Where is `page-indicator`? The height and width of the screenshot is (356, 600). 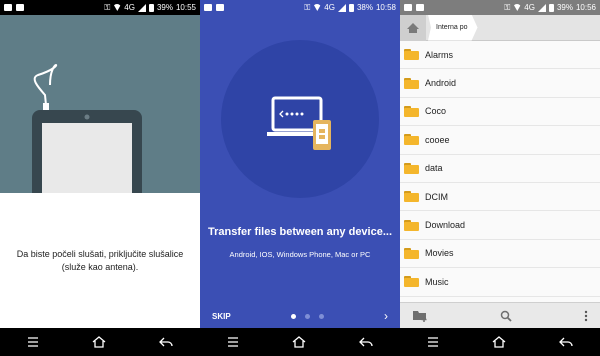 page-indicator is located at coordinates (307, 316).